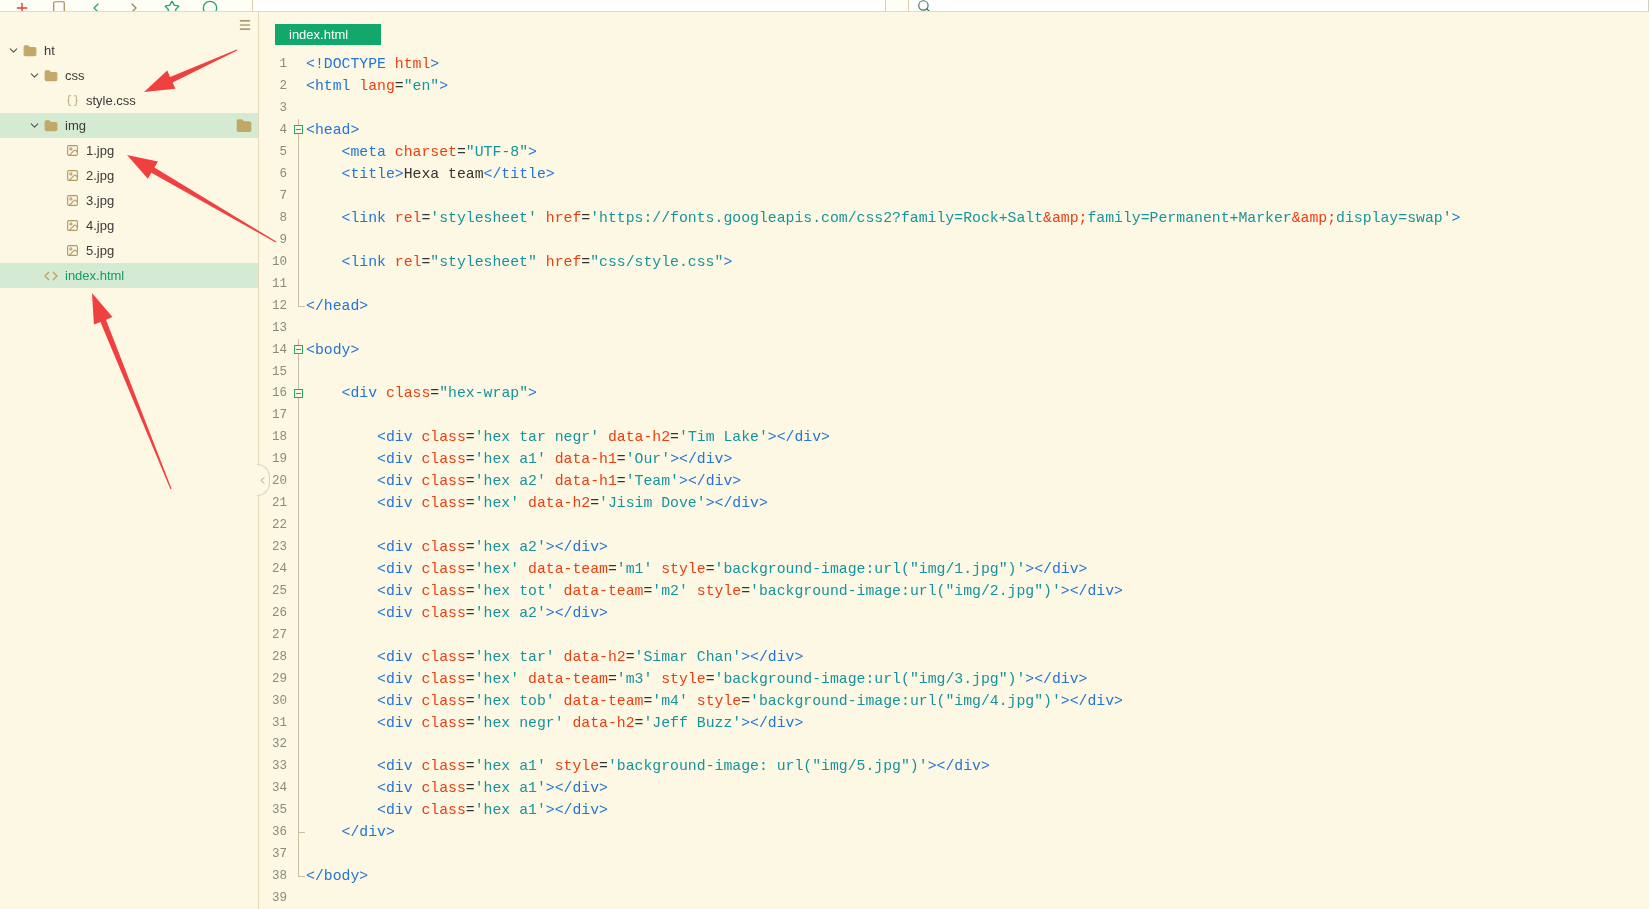  I want to click on line-number: 2, so click(282, 86).